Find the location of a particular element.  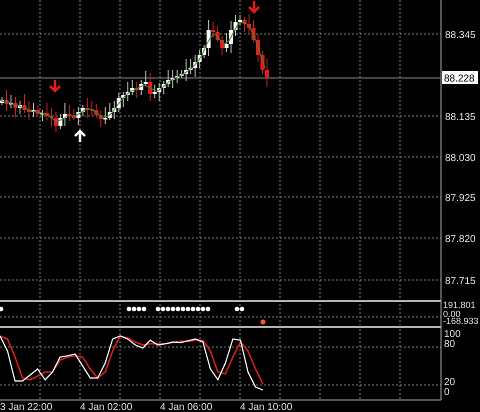

time-label: 4 Jan 02:00 is located at coordinates (106, 407).